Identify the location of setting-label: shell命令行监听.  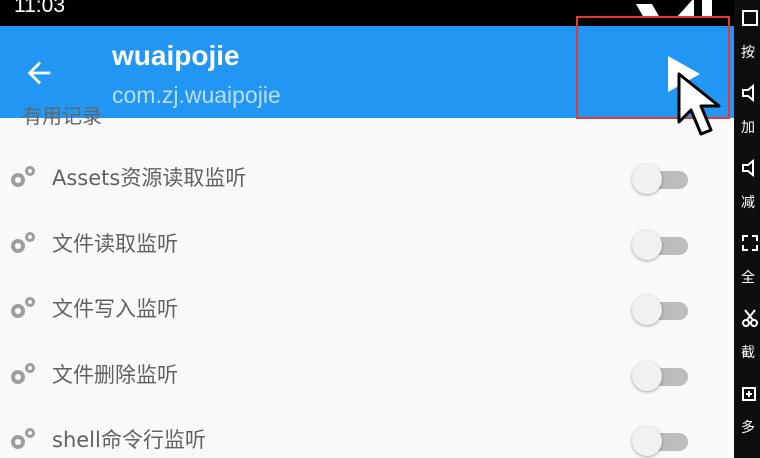
(129, 440).